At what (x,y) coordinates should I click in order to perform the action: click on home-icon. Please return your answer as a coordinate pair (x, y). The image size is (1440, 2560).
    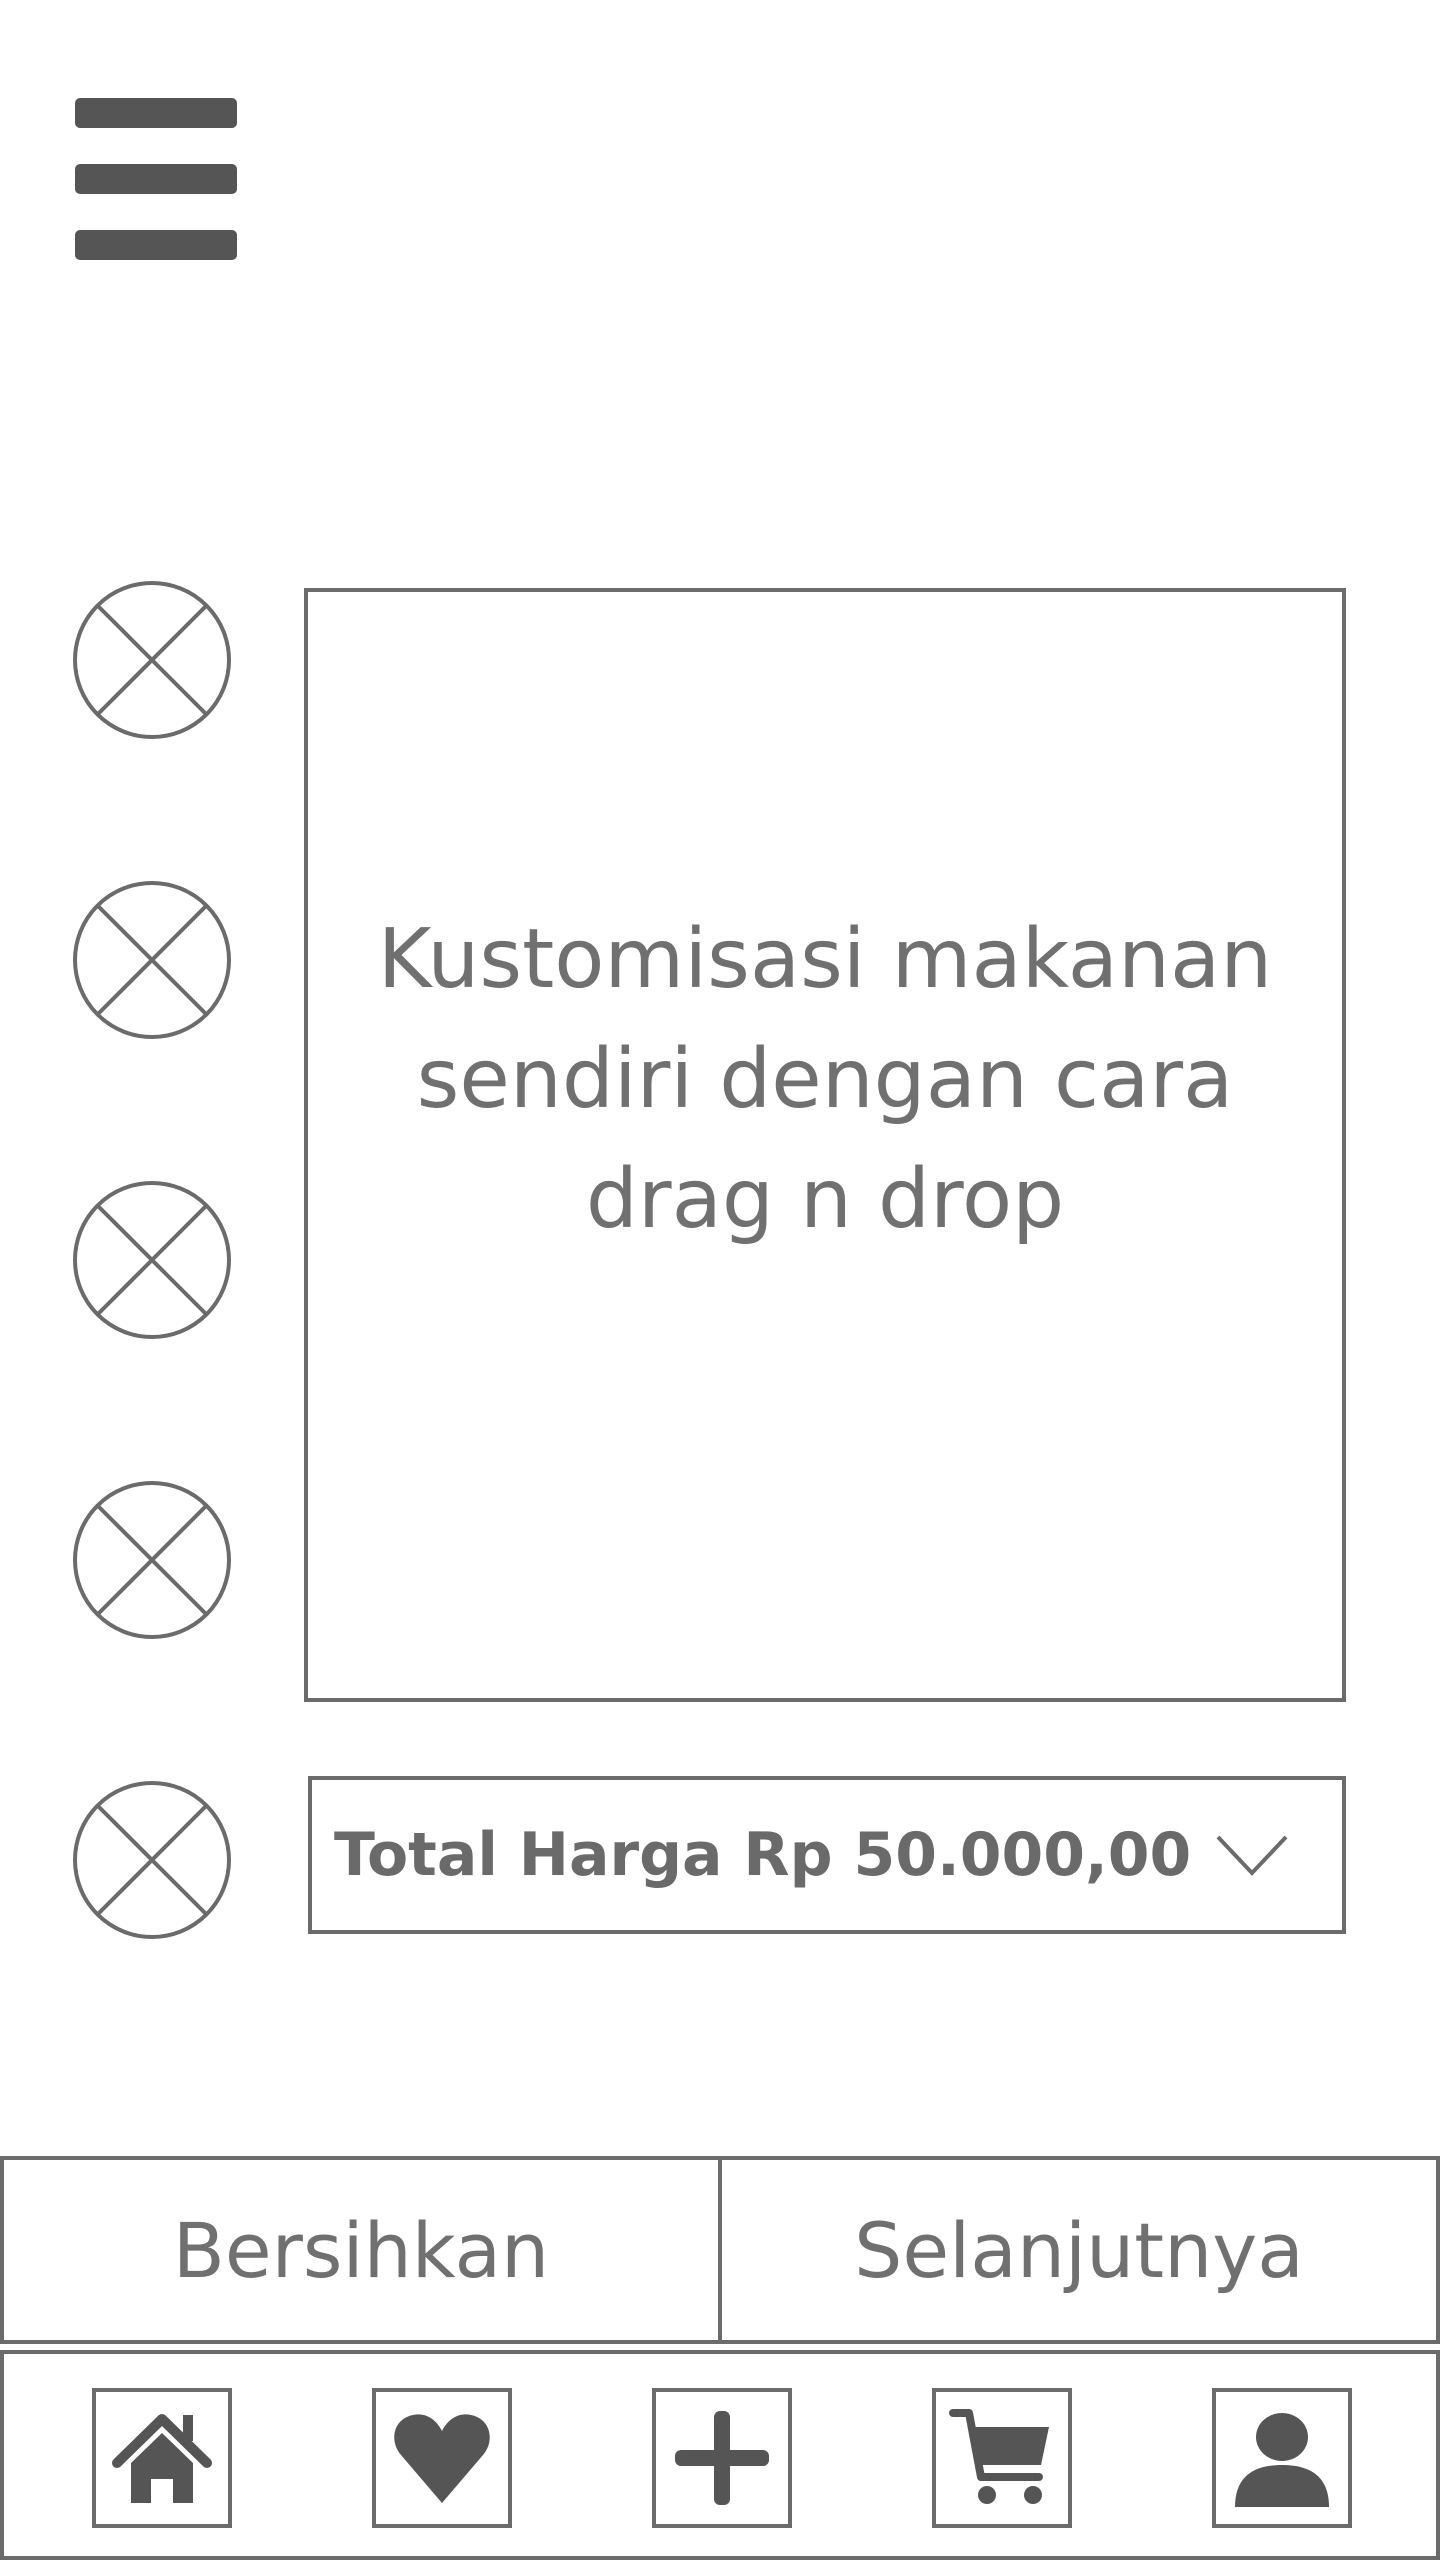
    Looking at the image, I should click on (162, 2458).